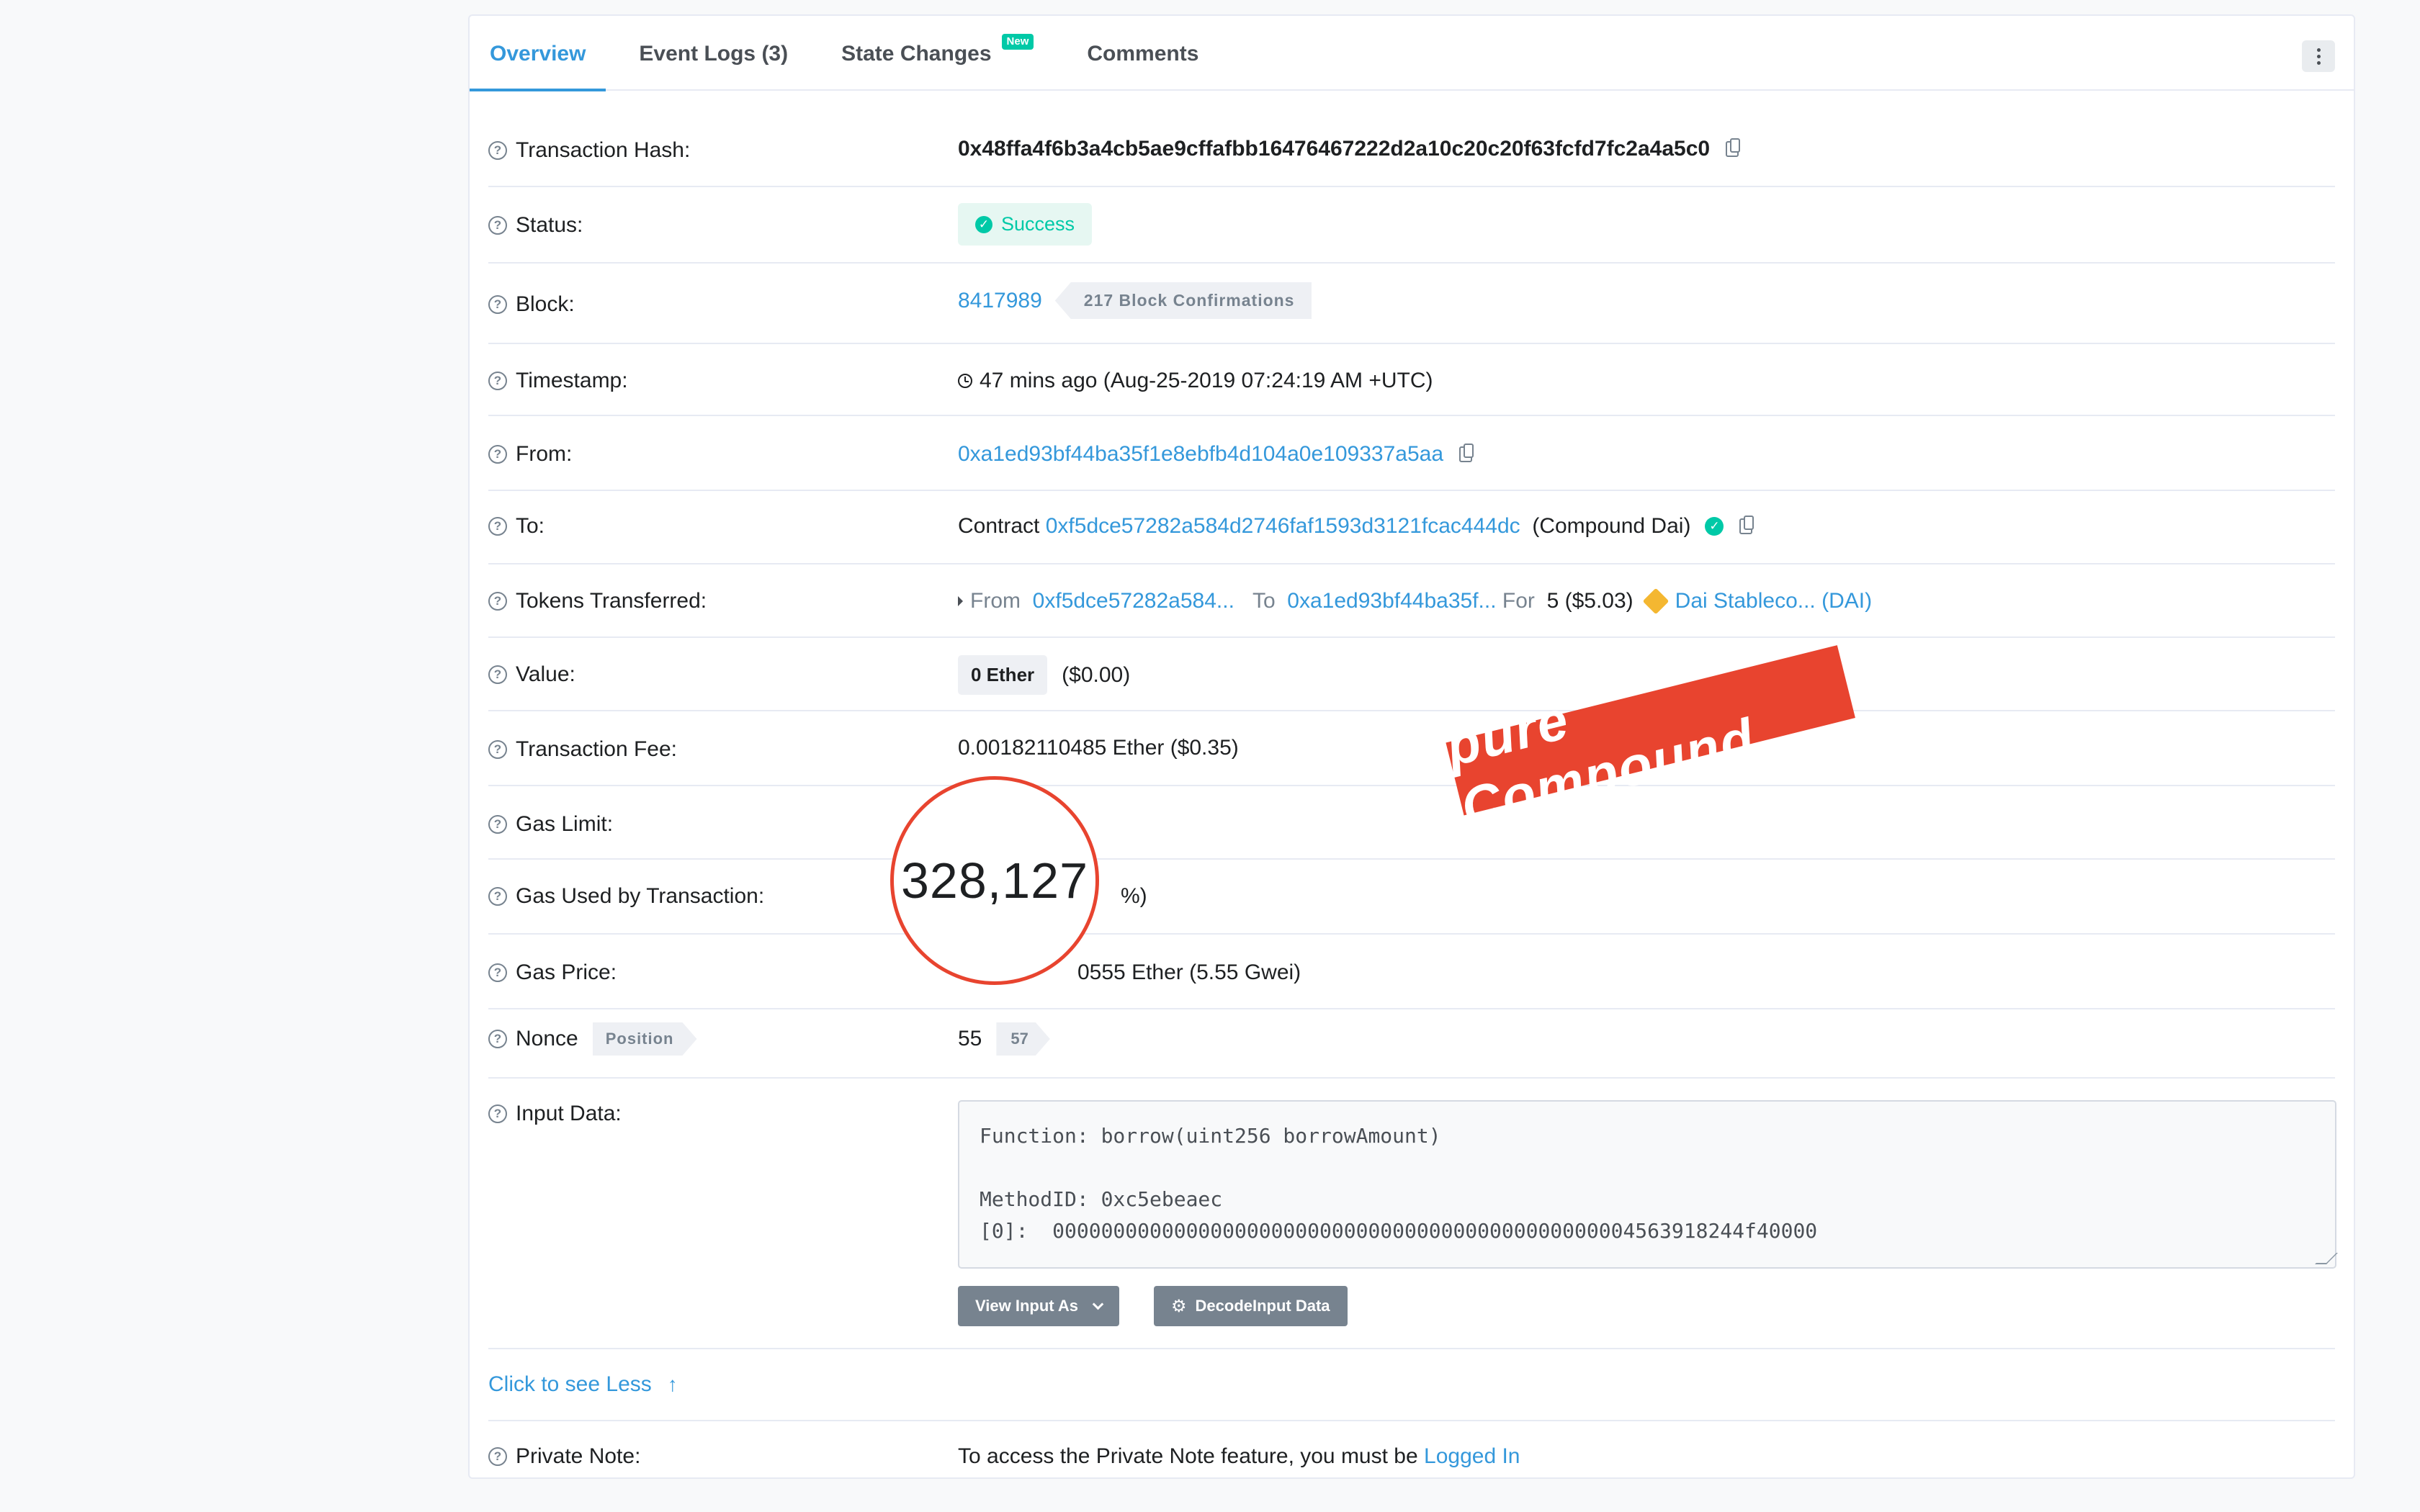 This screenshot has height=1512, width=2420. Describe the element at coordinates (1000, 301) in the screenshot. I see `block-number-link: 8417989` at that location.